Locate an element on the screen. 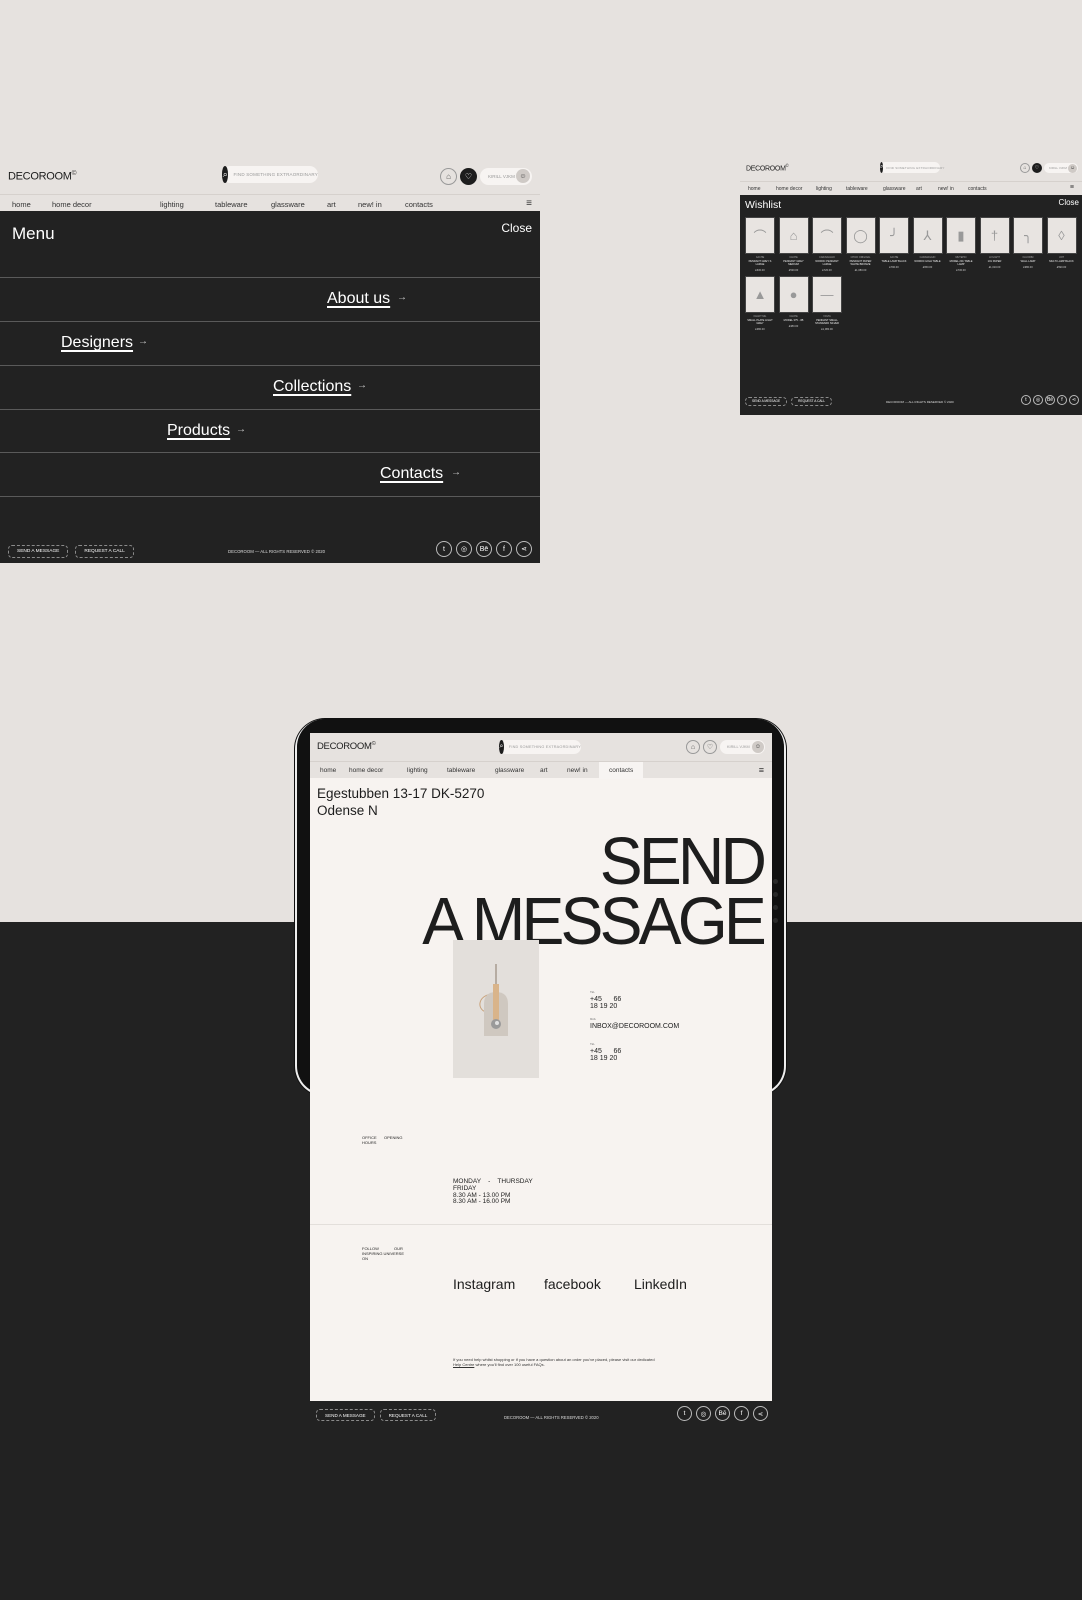  wishlist-item: † LIVLIGHT 101 PAPER £1,010.00 is located at coordinates (994, 244).